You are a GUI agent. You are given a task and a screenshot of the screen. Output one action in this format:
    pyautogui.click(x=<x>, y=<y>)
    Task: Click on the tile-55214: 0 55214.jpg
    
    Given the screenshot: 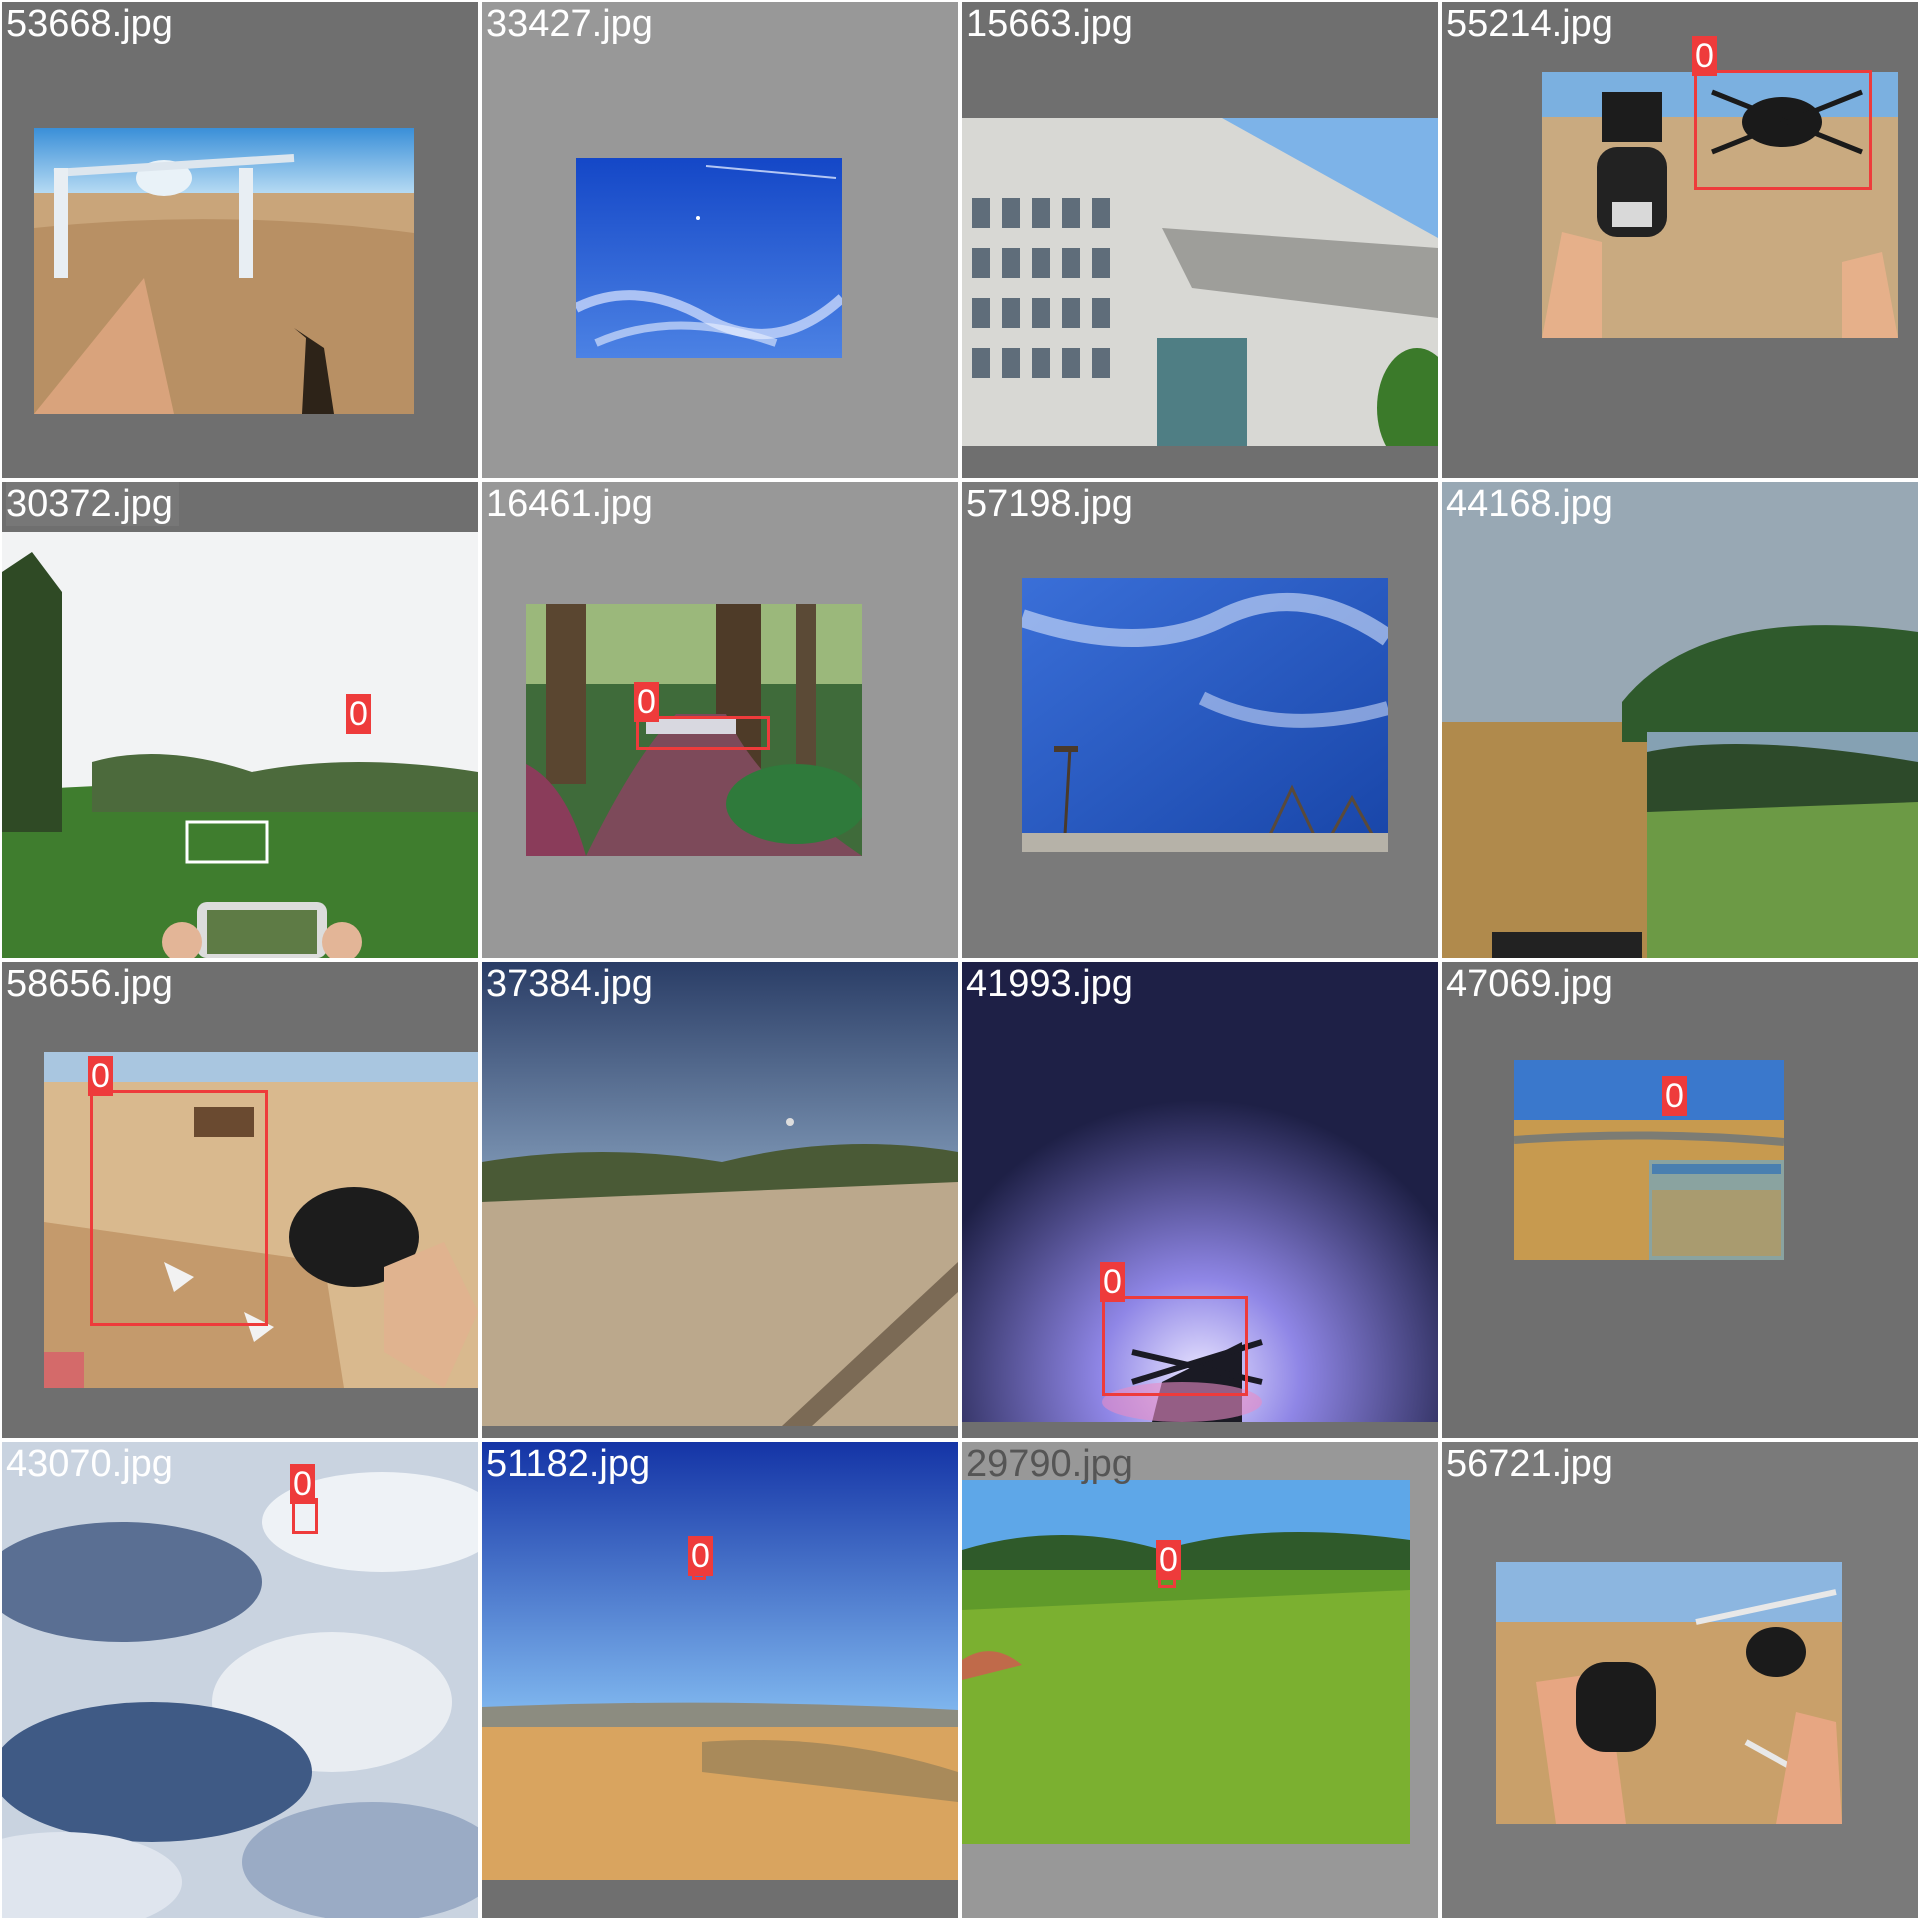 What is the action you would take?
    pyautogui.click(x=1680, y=240)
    